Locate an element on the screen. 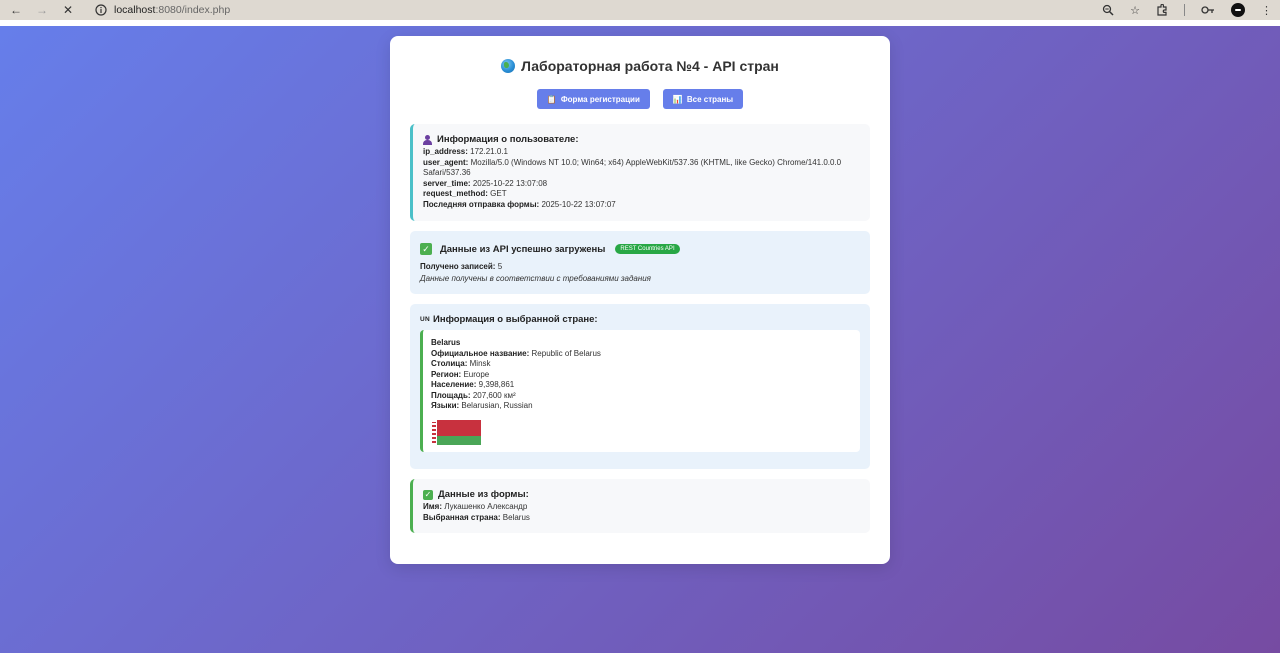 Image resolution: width=1280 pixels, height=653 pixels. flag-ornament is located at coordinates (434, 432).